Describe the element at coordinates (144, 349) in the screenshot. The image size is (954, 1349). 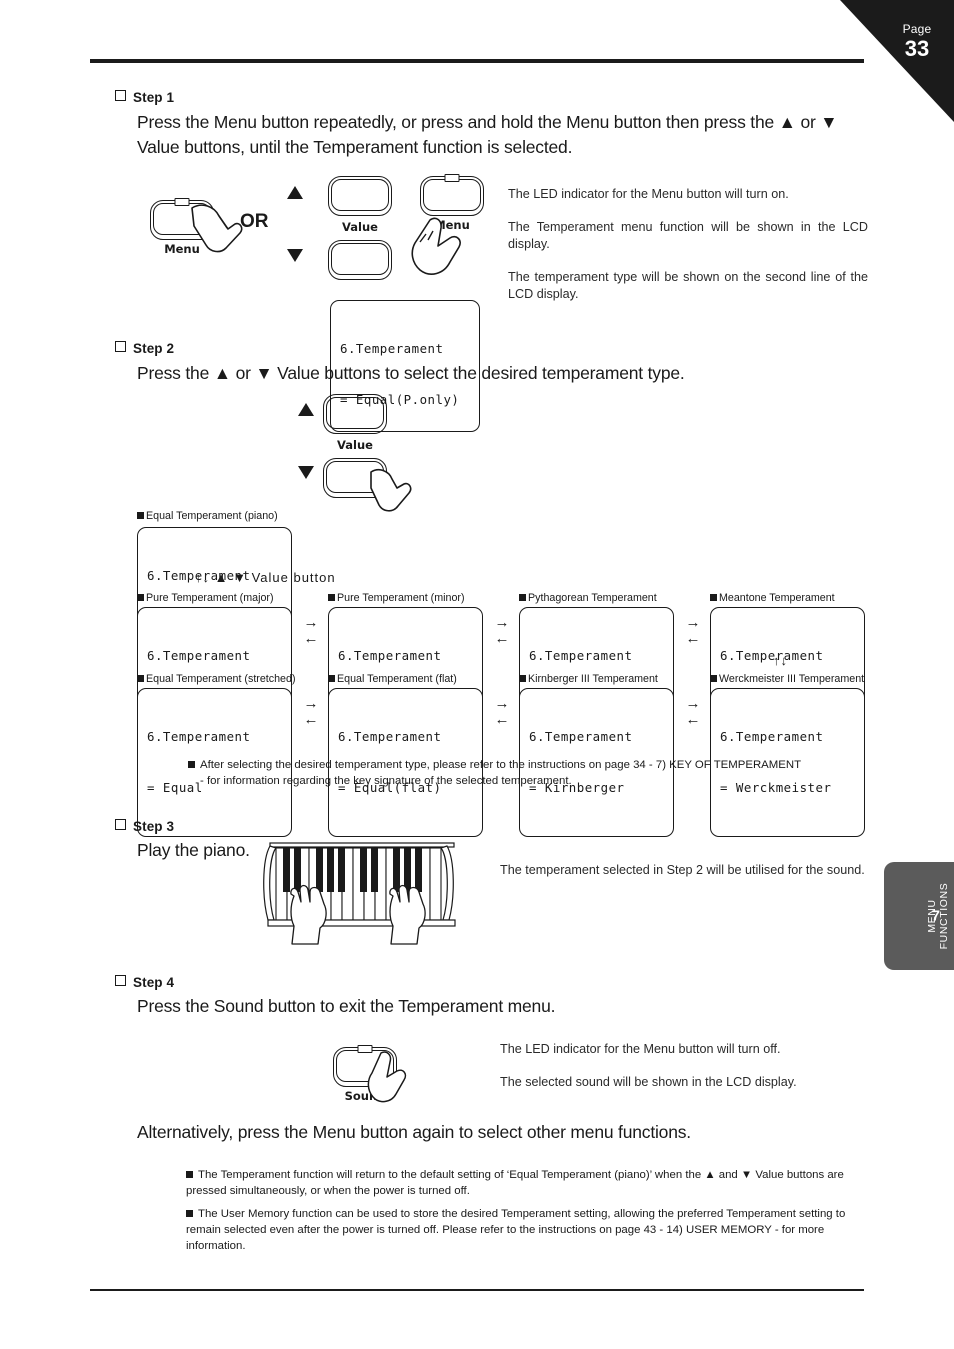
I see `step-2-heading: Step 2` at that location.